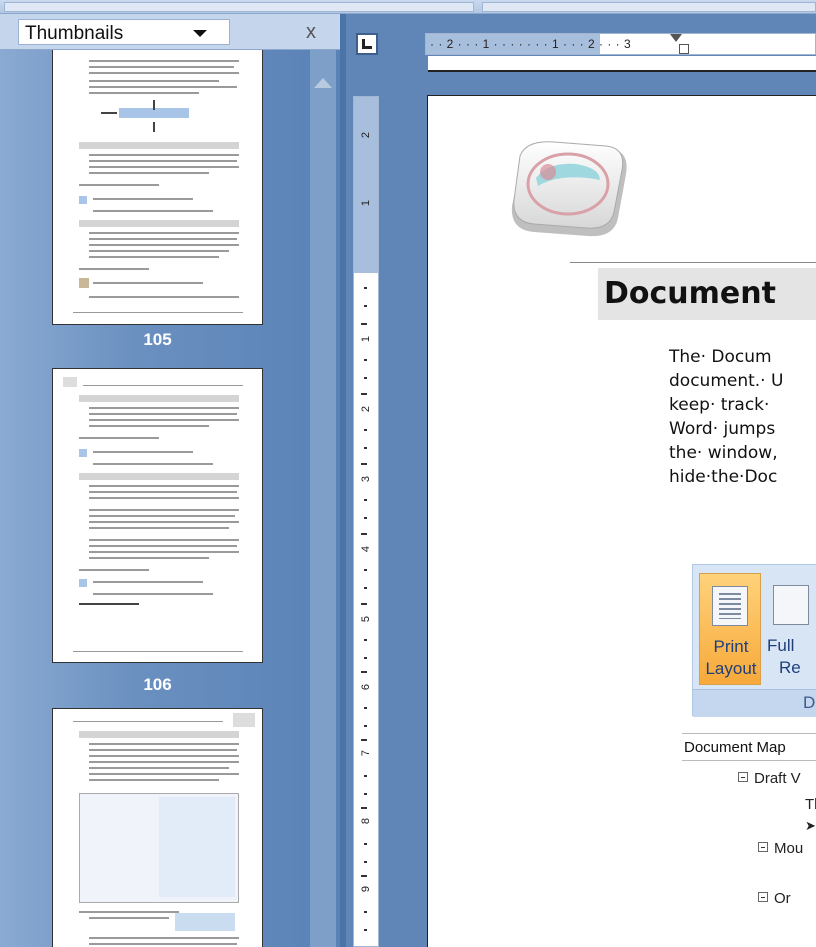 This screenshot has height=947, width=816. Describe the element at coordinates (366, 549) in the screenshot. I see `ruler-number: 4` at that location.